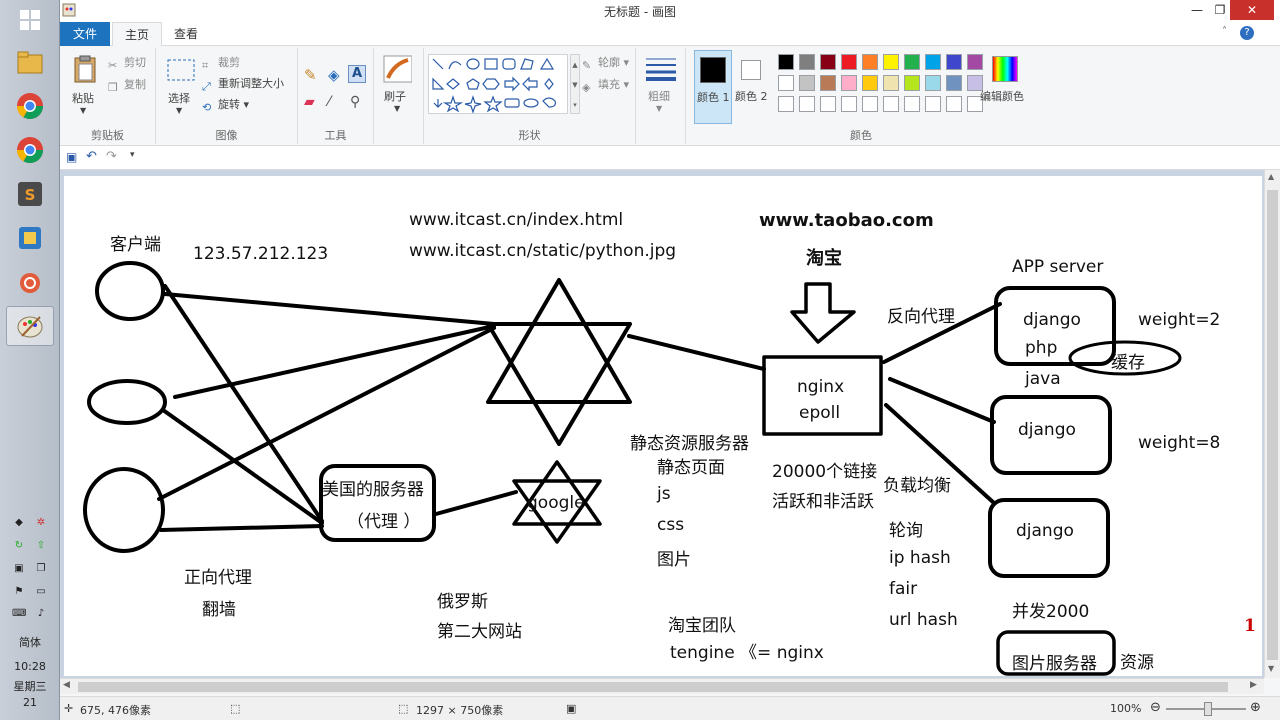 This screenshot has width=1280, height=720. I want to click on select-button: 选择 ▼, so click(181, 87).